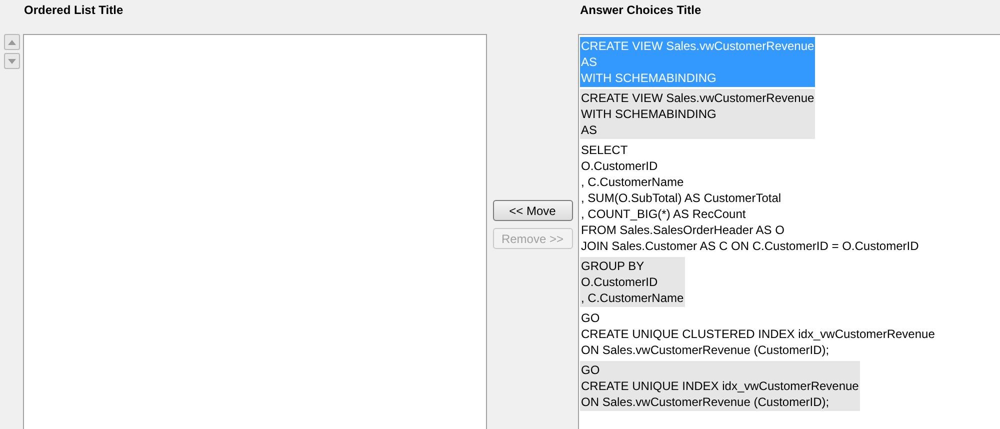  Describe the element at coordinates (632, 282) in the screenshot. I see `choice-item: GROUP BY O.CustomerID , C.CustomerName` at that location.